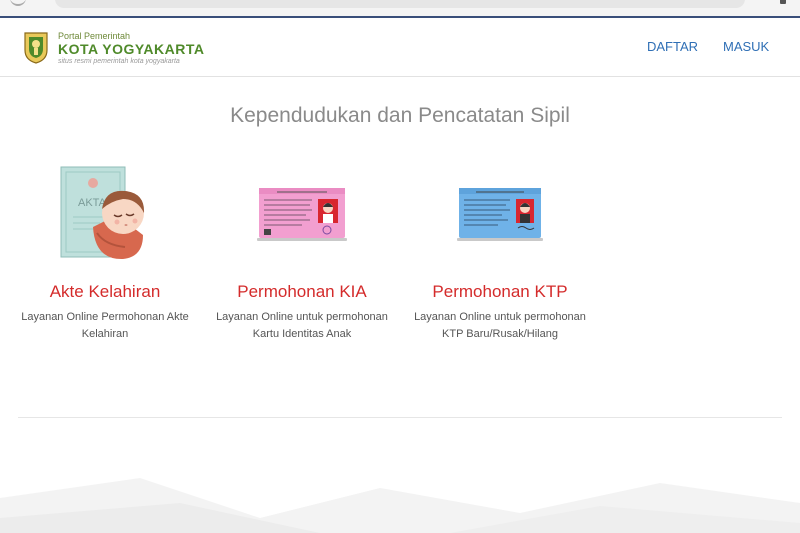  I want to click on browser-toolbar, so click(400, 8).